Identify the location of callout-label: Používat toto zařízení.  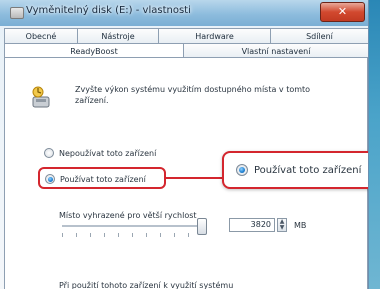
(308, 170).